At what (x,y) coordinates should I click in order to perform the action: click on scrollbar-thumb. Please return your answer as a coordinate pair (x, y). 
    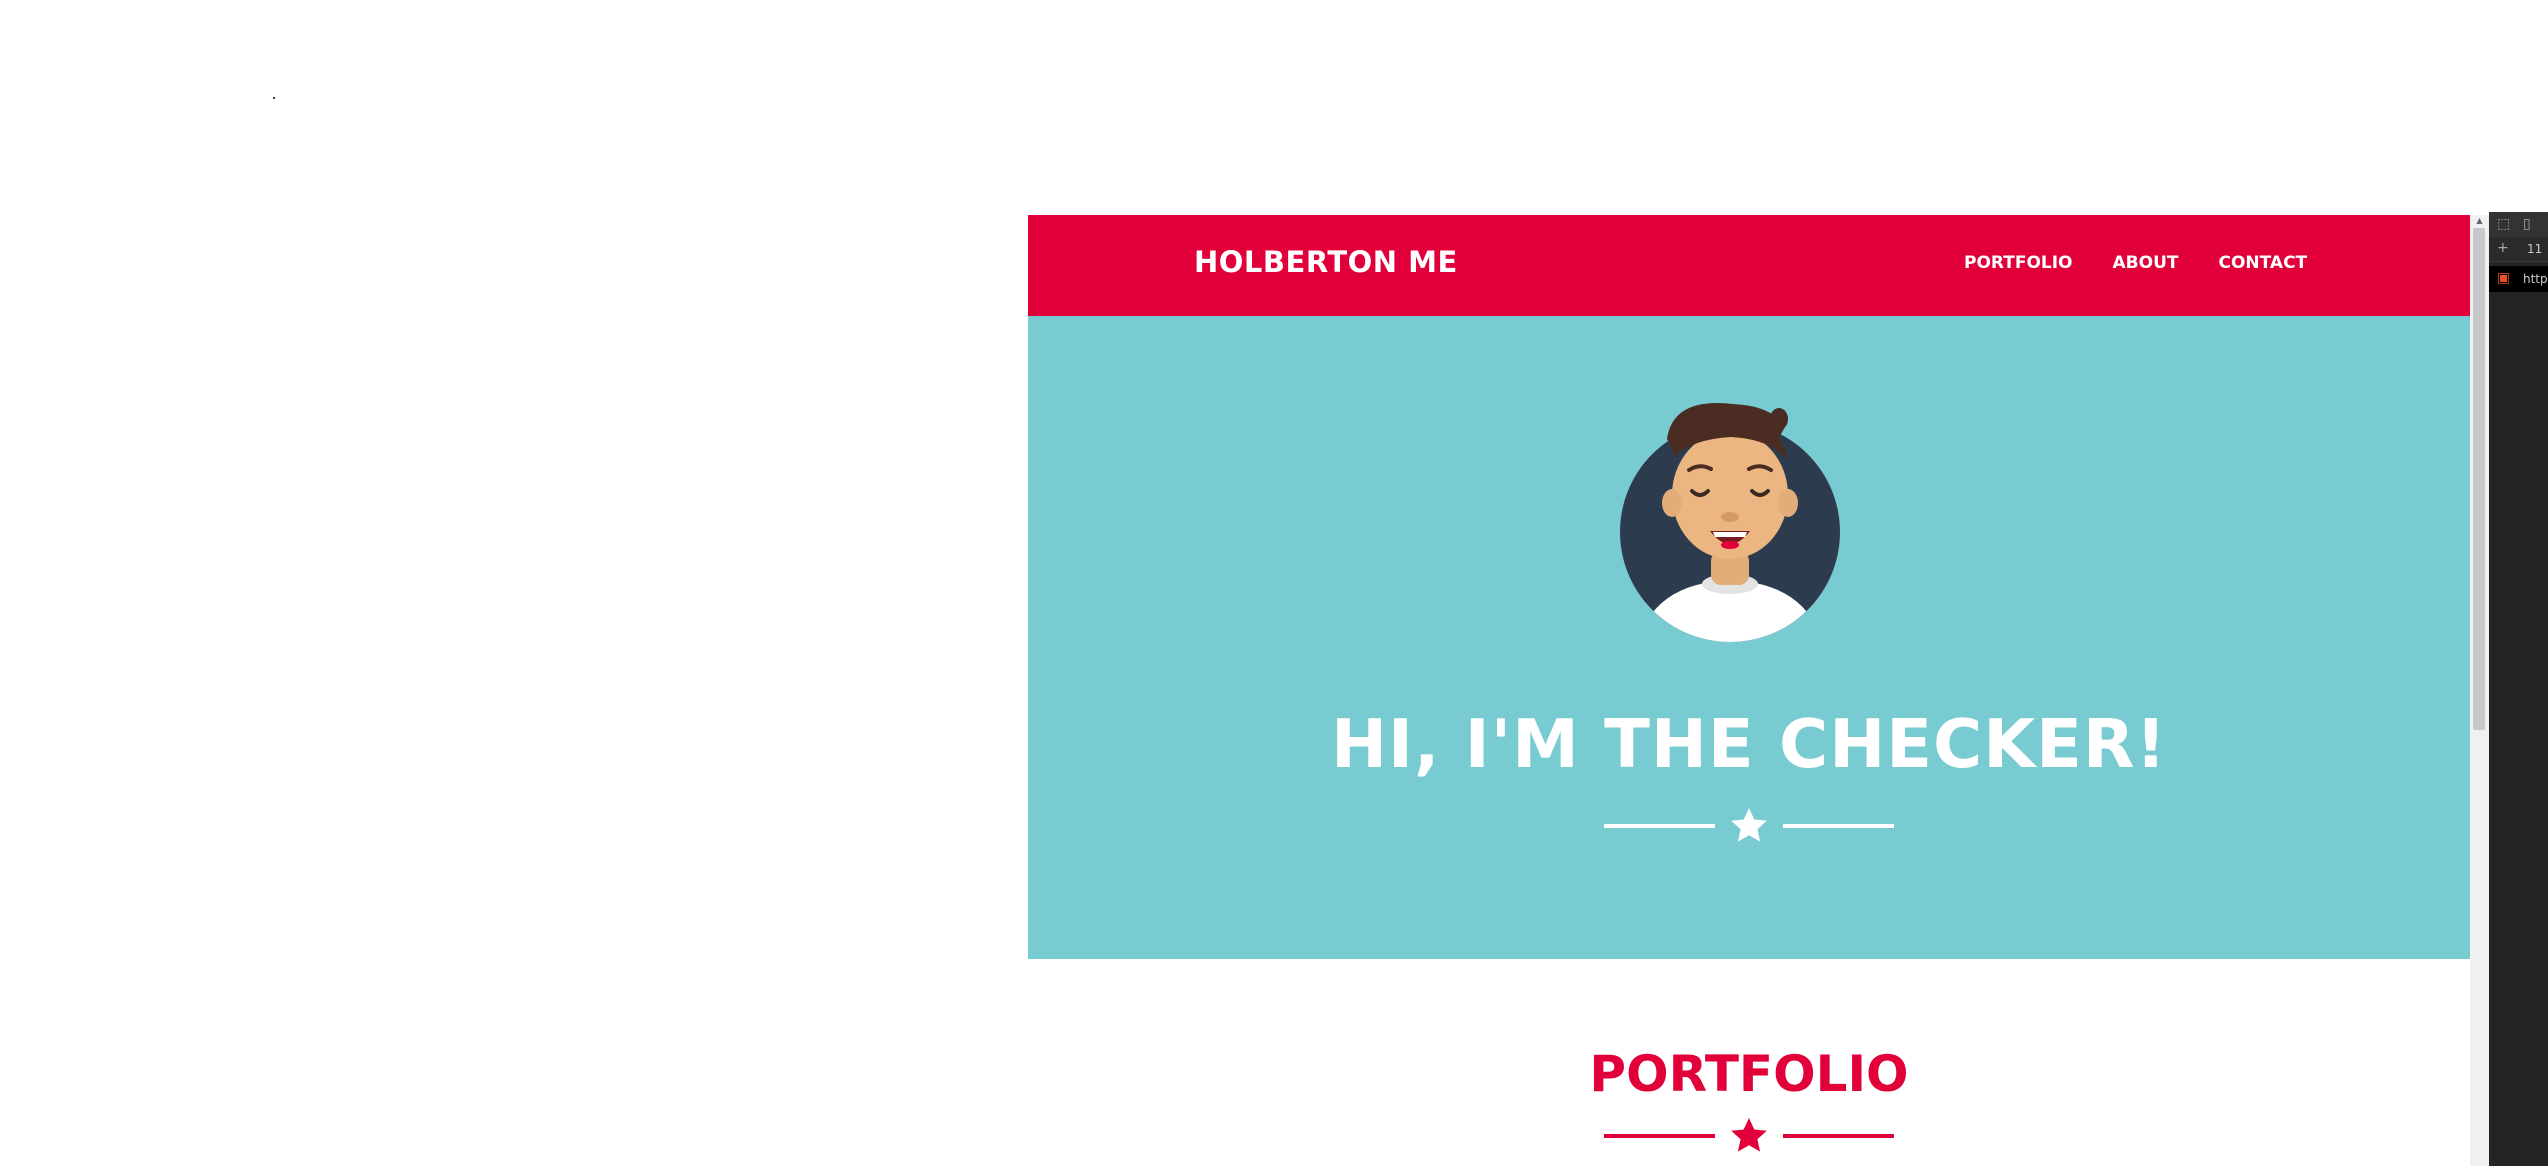
    Looking at the image, I should click on (2479, 479).